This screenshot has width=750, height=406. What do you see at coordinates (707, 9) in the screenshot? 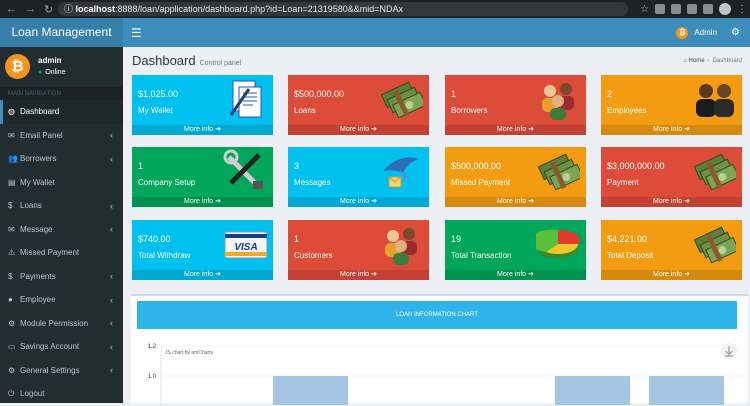
I see `puzzle-icon` at bounding box center [707, 9].